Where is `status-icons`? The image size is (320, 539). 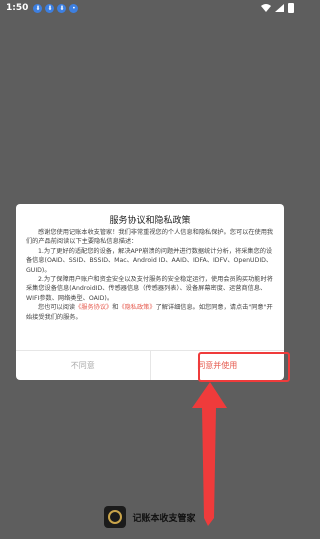
status-icons is located at coordinates (277, 8).